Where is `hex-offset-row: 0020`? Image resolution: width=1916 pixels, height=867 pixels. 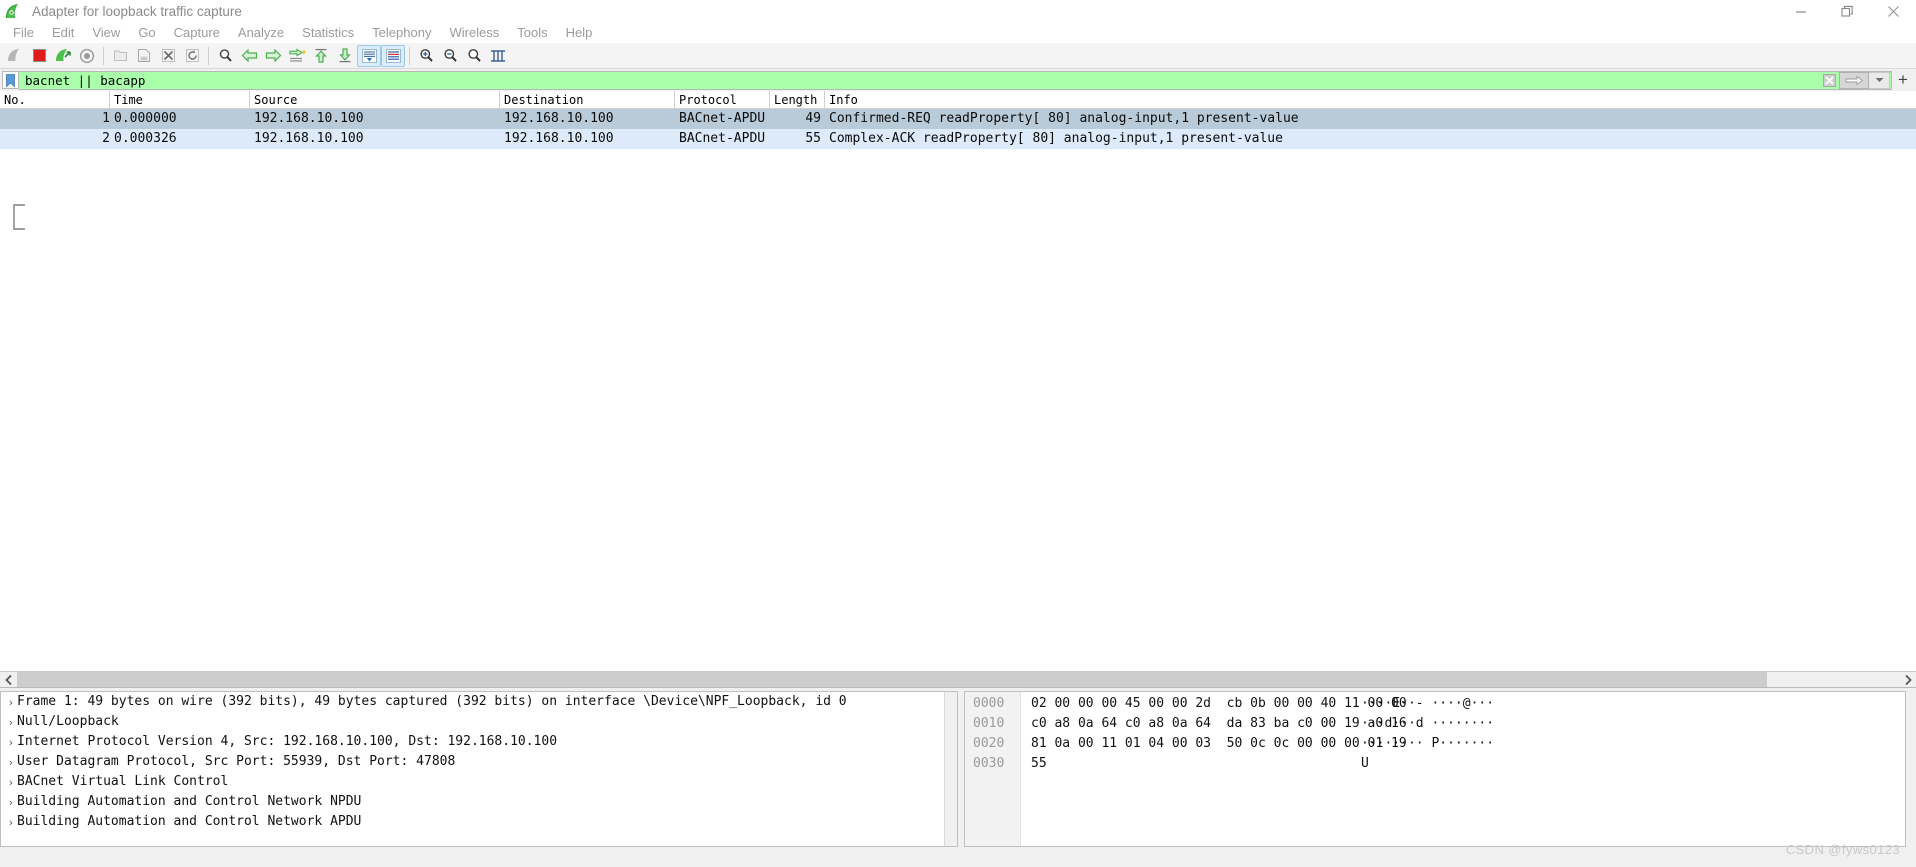 hex-offset-row: 0020 is located at coordinates (992, 744).